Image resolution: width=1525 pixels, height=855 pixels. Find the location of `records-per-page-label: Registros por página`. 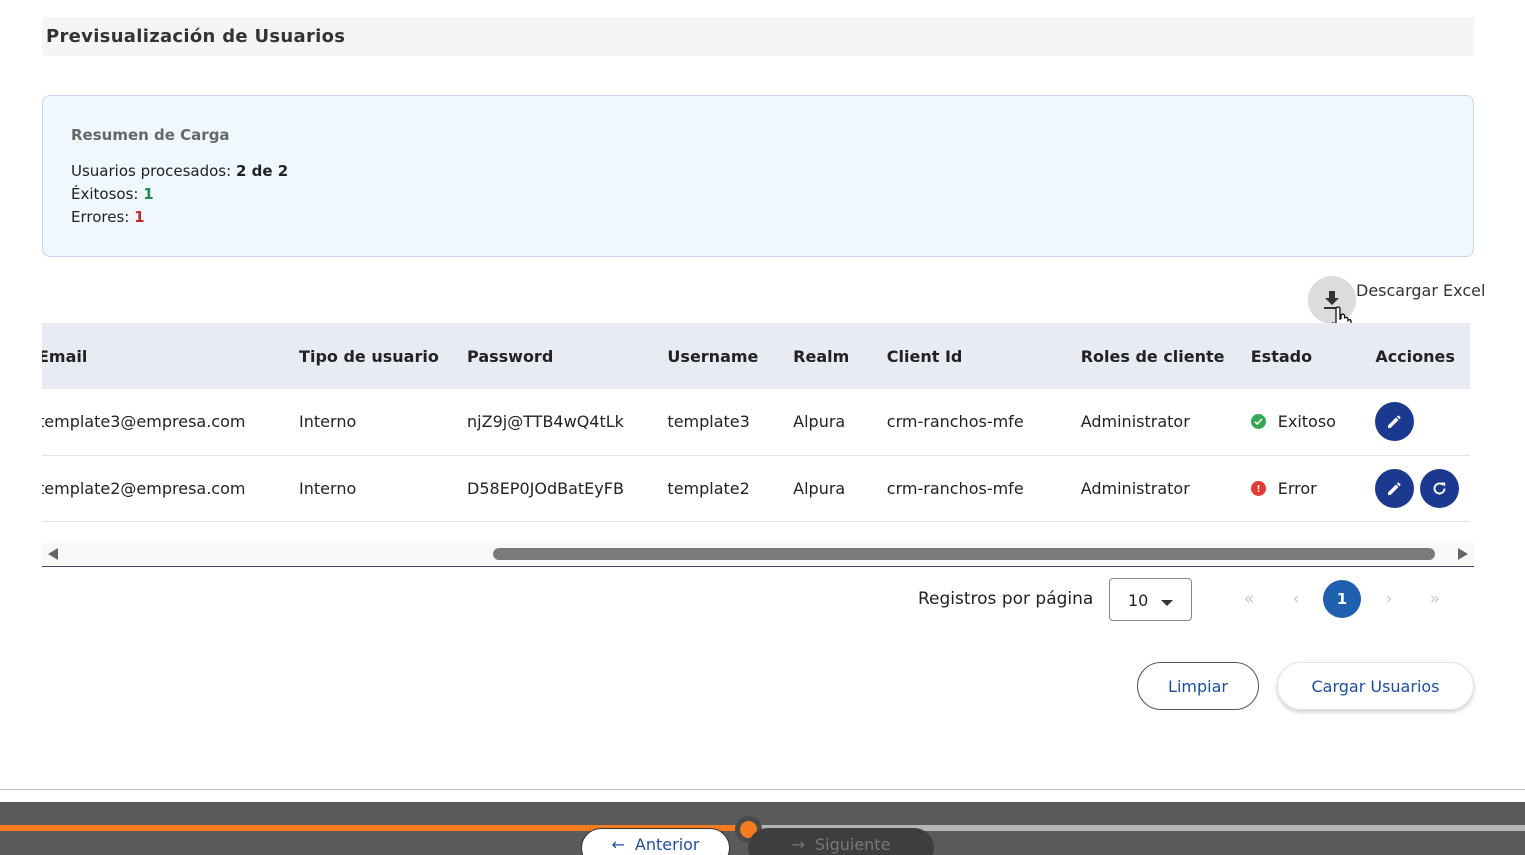

records-per-page-label: Registros por página is located at coordinates (1006, 599).